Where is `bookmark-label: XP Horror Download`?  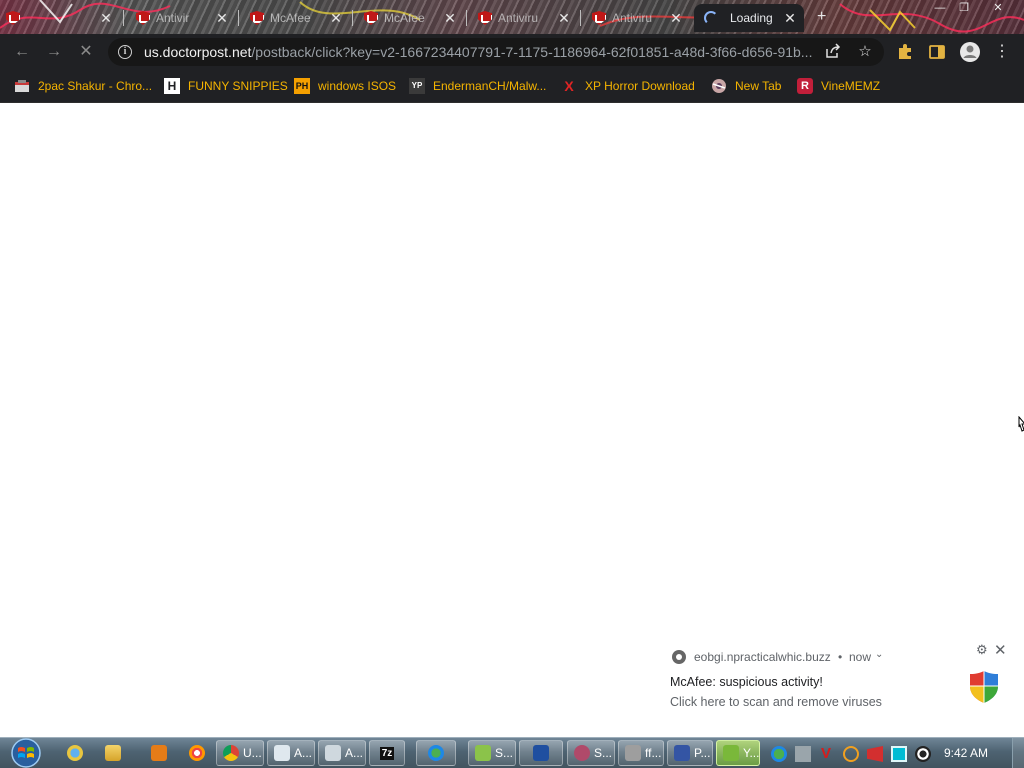
bookmark-label: XP Horror Download is located at coordinates (640, 86).